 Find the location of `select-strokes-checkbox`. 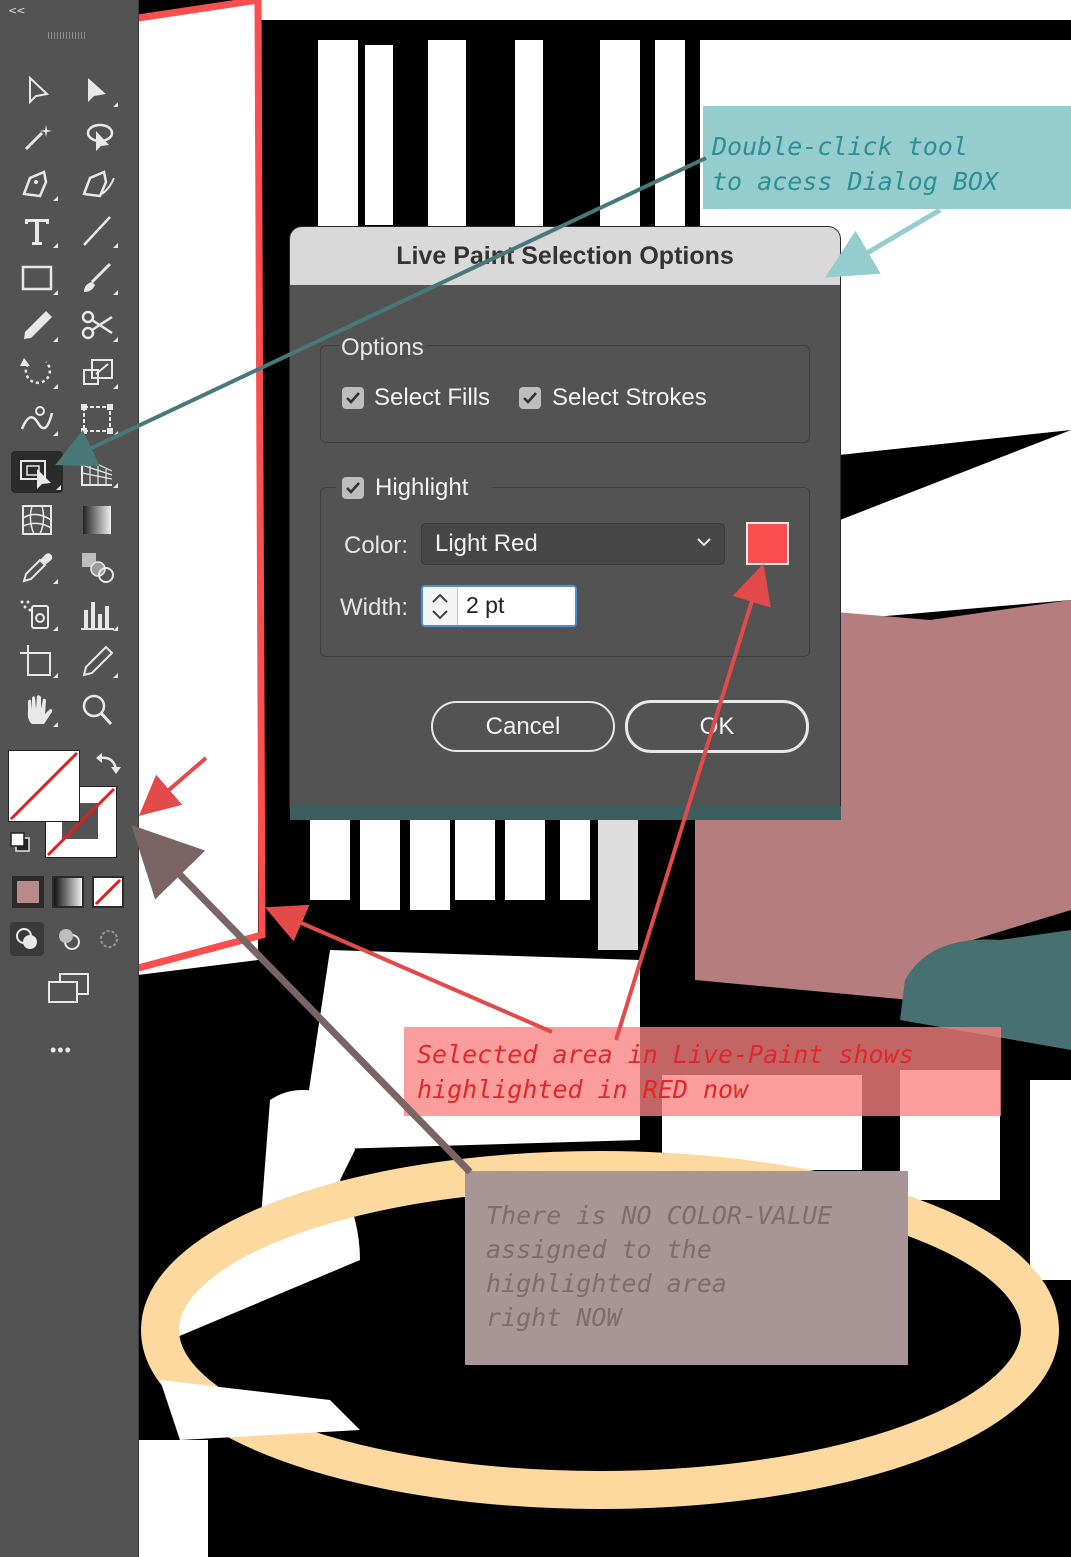

select-strokes-checkbox is located at coordinates (530, 398).